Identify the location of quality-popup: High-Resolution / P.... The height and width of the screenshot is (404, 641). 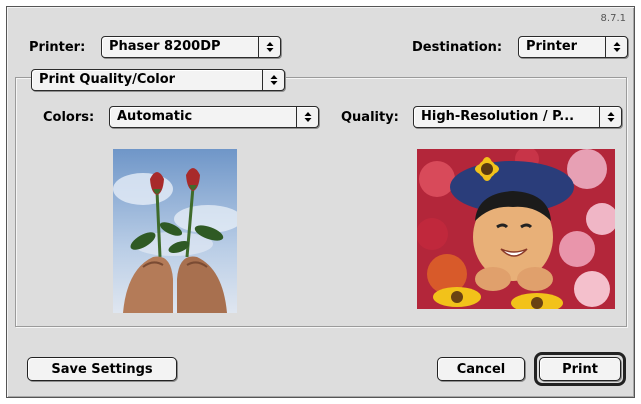
(517, 117).